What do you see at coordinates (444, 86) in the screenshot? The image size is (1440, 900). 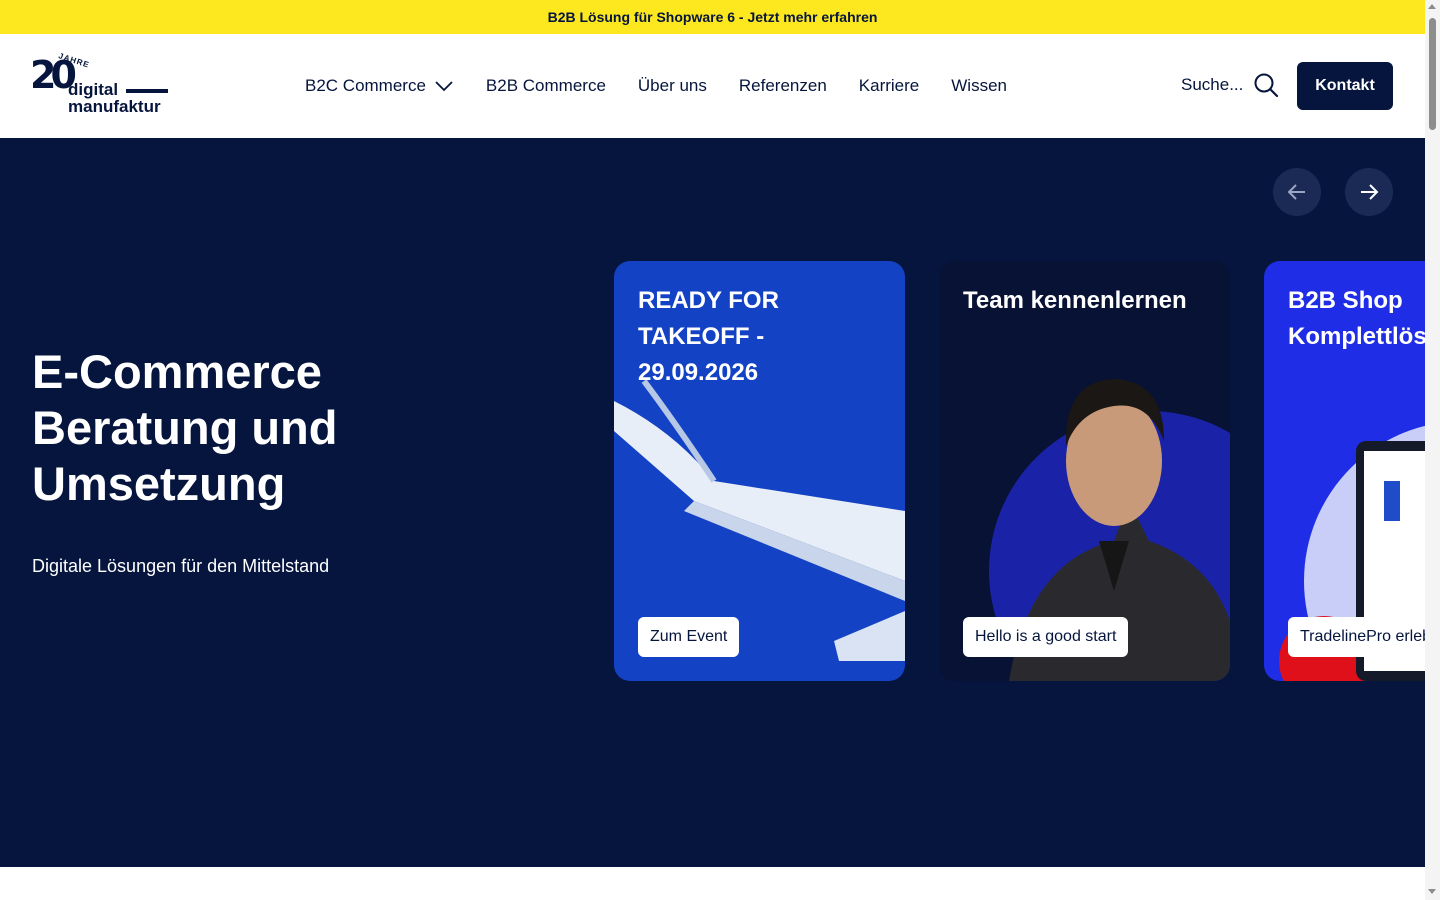 I see `chevron-down-icon` at bounding box center [444, 86].